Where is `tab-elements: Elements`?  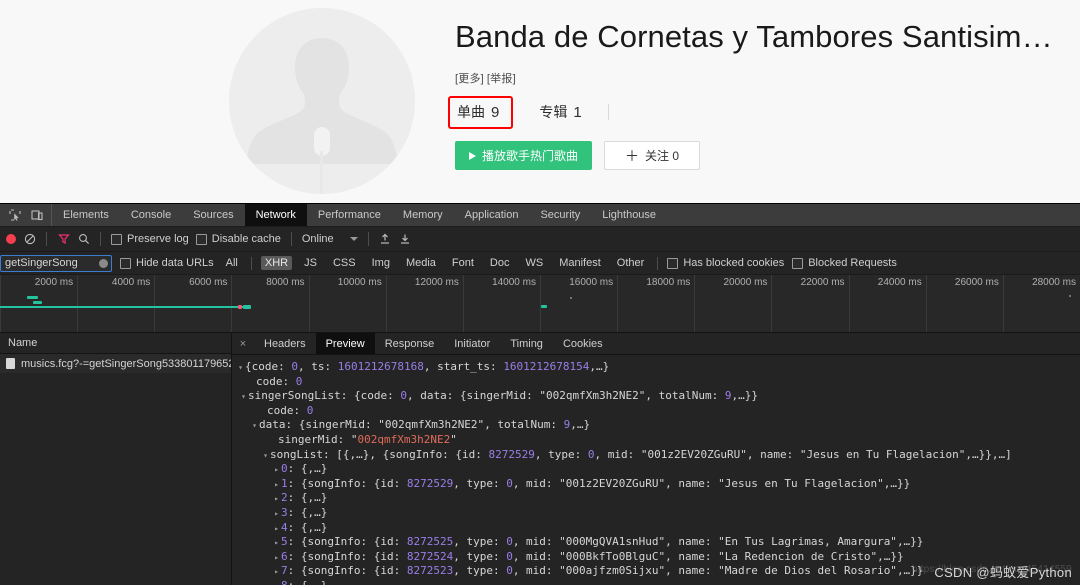 tab-elements: Elements is located at coordinates (86, 215).